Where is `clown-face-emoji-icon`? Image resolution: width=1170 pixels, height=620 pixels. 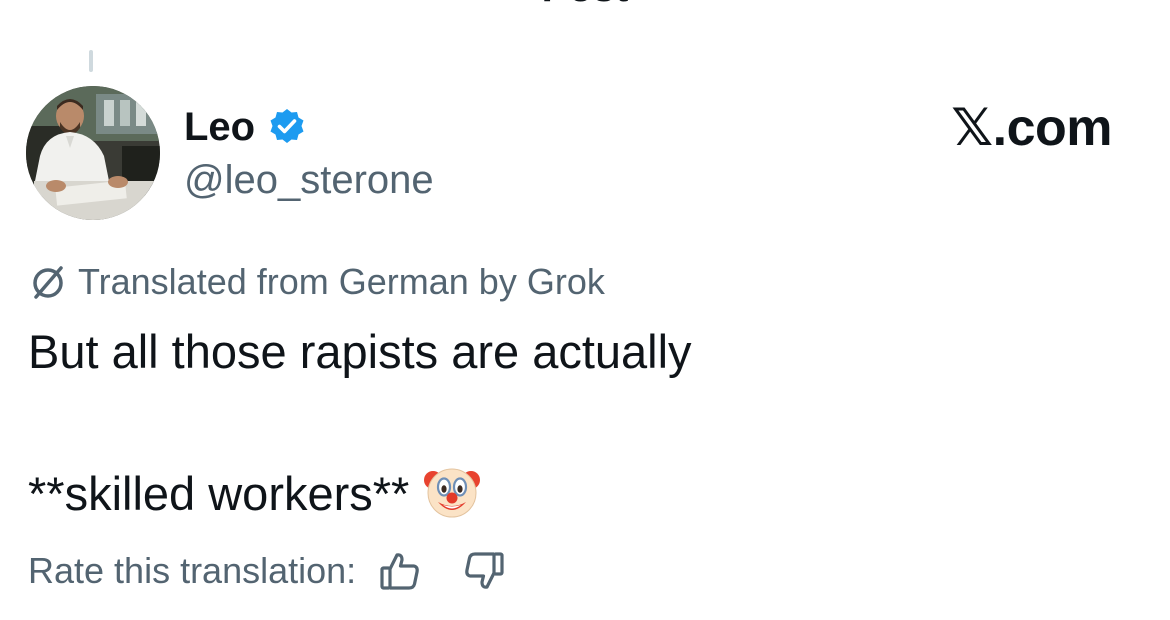 clown-face-emoji-icon is located at coordinates (452, 493).